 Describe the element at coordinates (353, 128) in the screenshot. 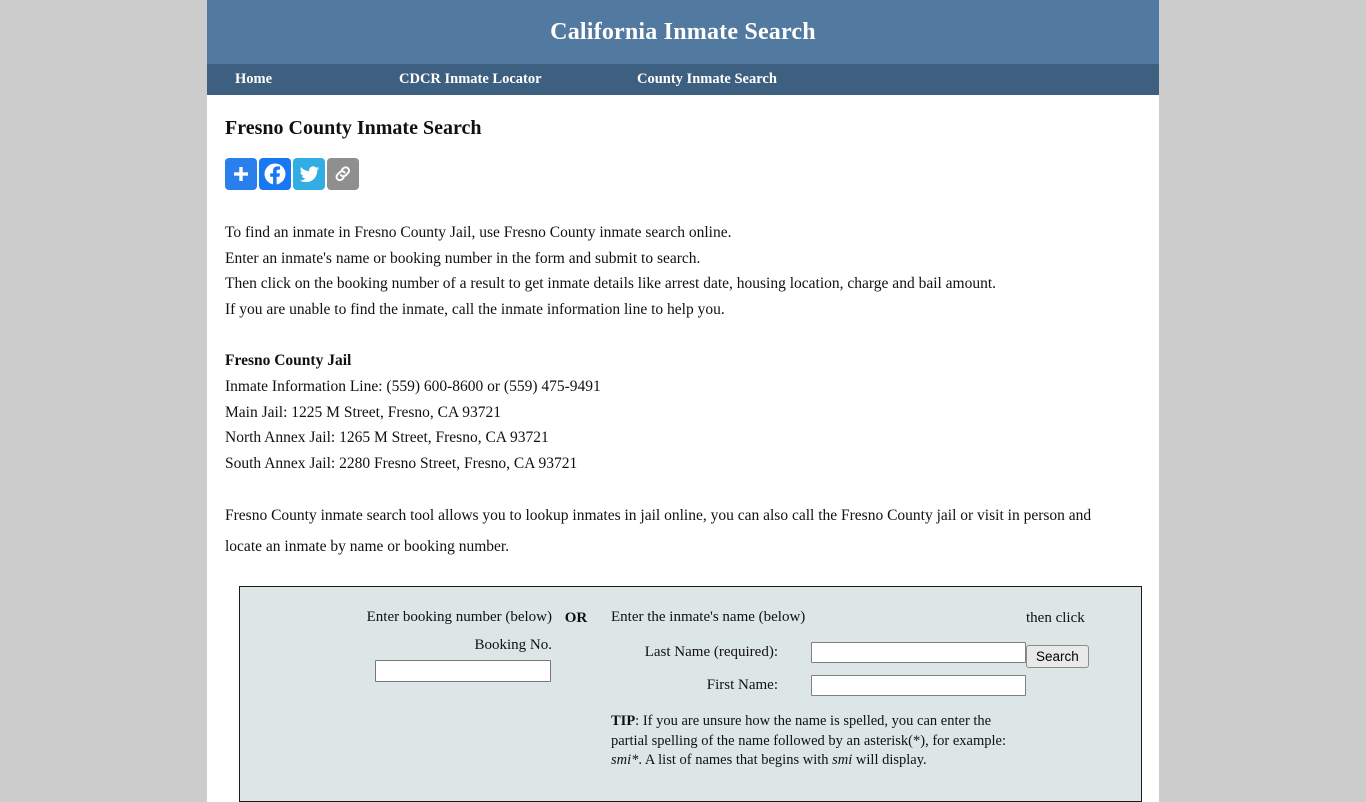

I see `page-title: Fresno County Inmate Search` at that location.